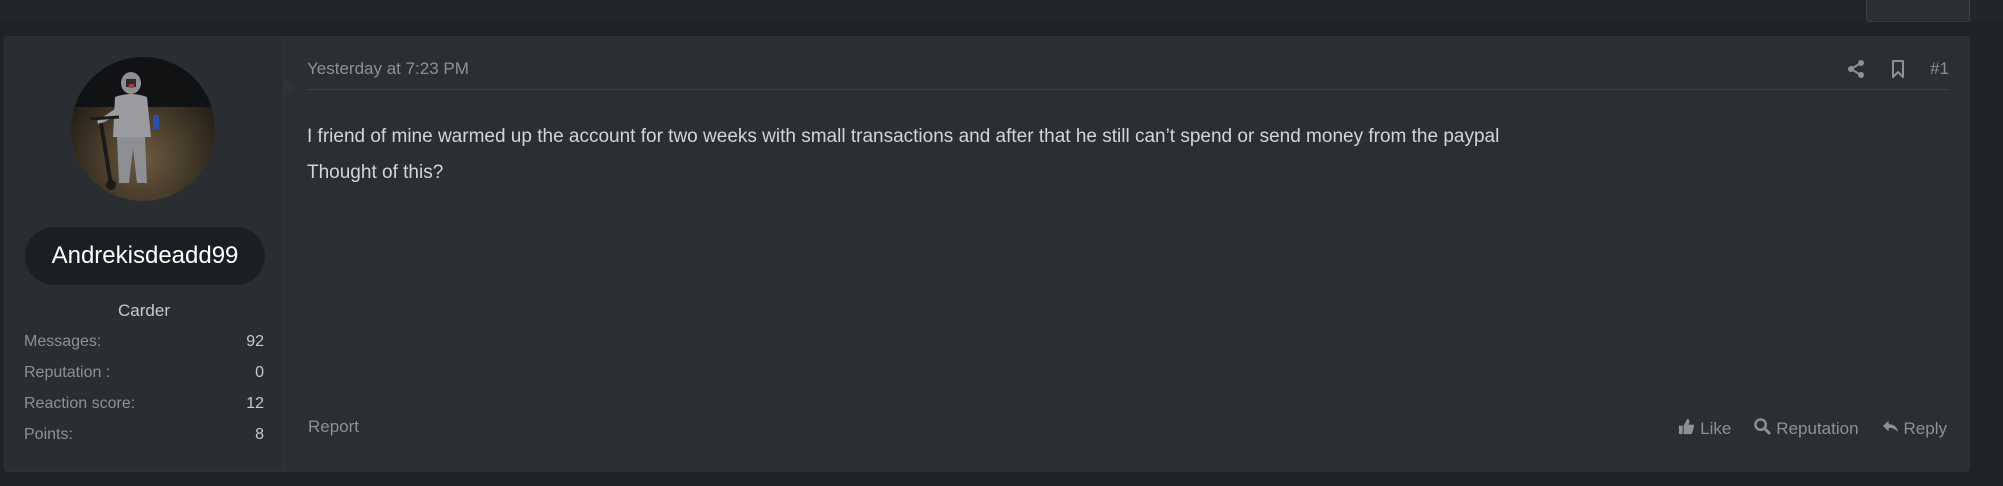 This screenshot has height=486, width=2003. I want to click on like-label: Like, so click(1716, 428).